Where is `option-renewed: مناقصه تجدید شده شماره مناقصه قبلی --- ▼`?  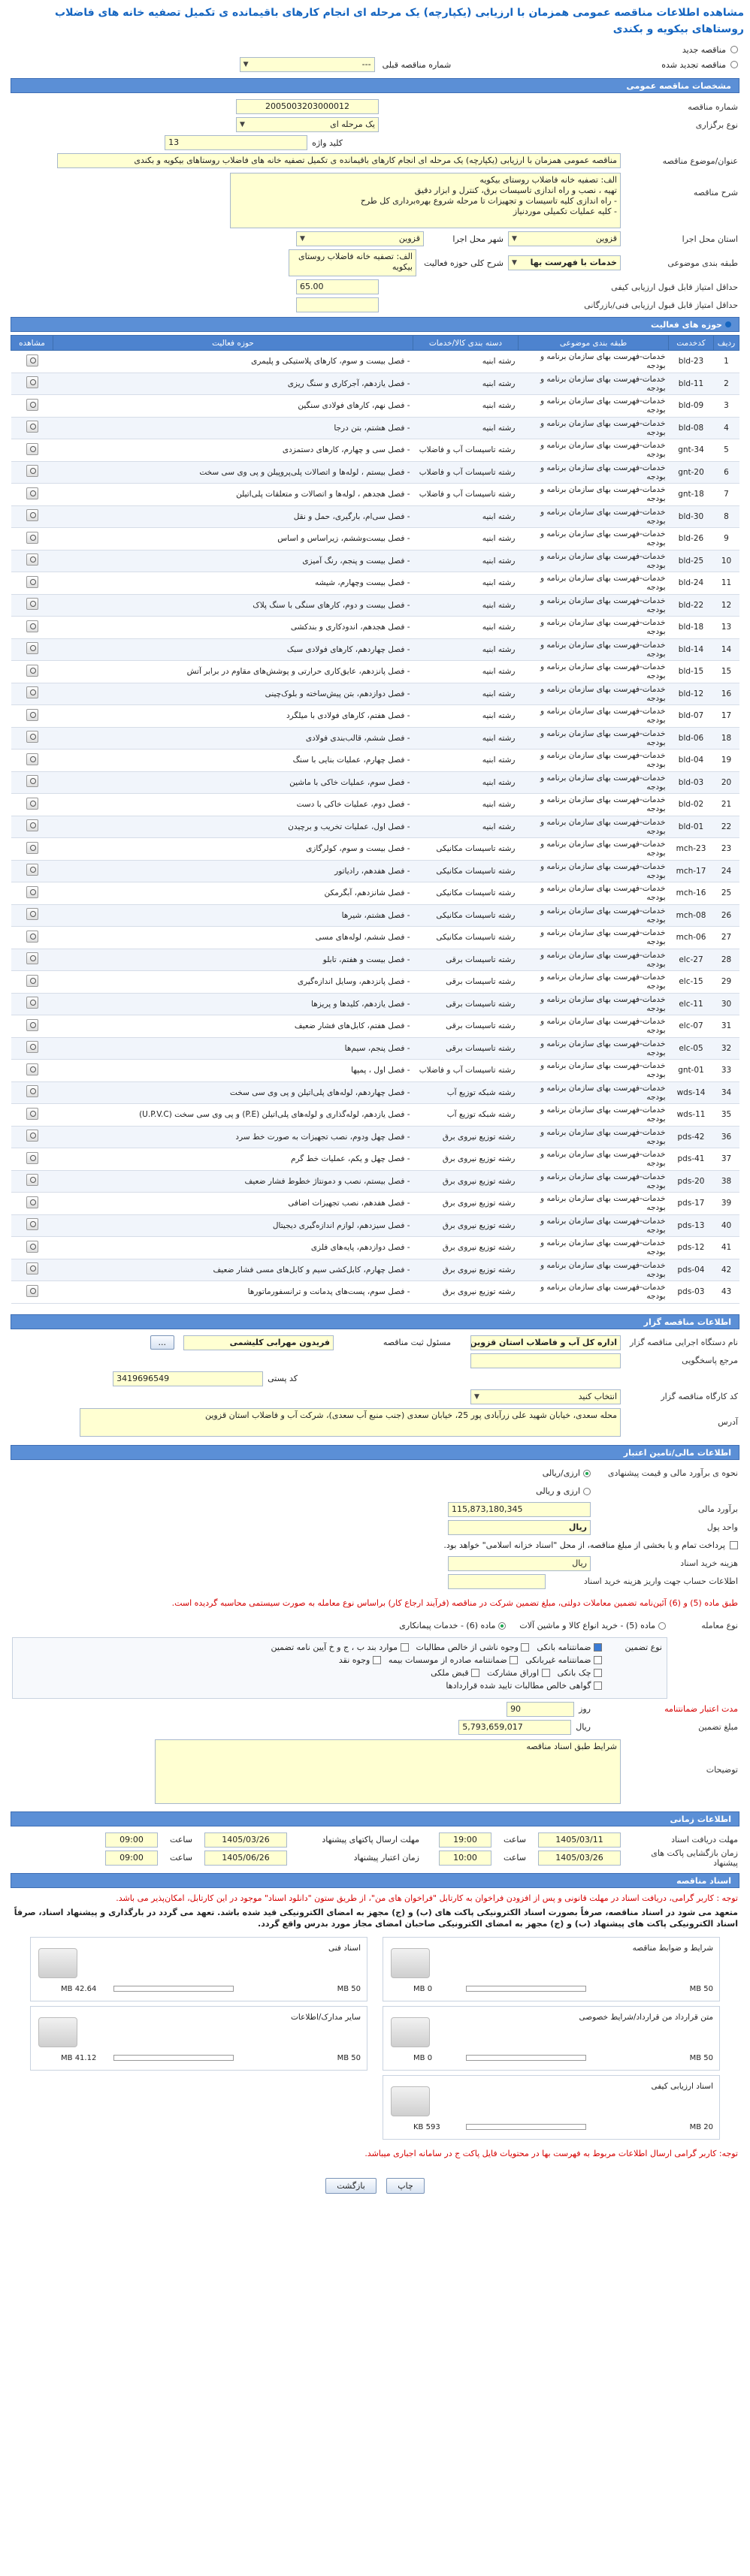 option-renewed: مناقصه تجدید شده شماره مناقصه قبلی --- ▼ is located at coordinates (375, 64).